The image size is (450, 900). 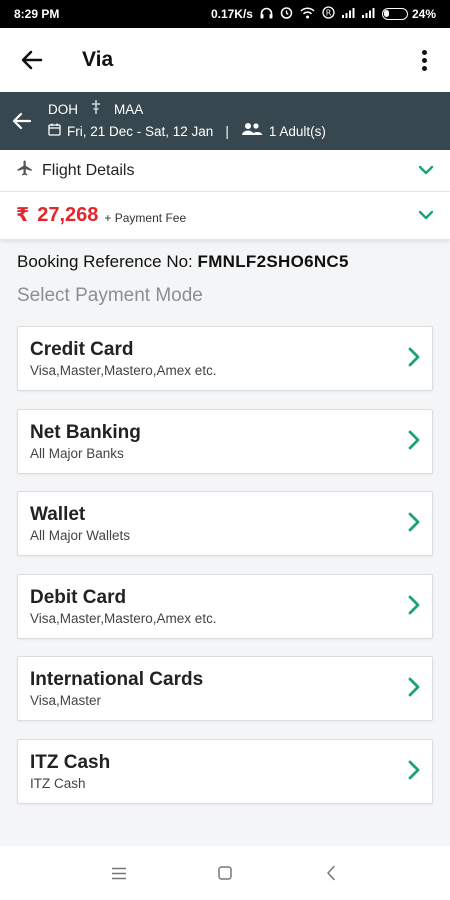 What do you see at coordinates (225, 688) in the screenshot?
I see `payment-mode-international-cards: International Cards Visa,Master` at bounding box center [225, 688].